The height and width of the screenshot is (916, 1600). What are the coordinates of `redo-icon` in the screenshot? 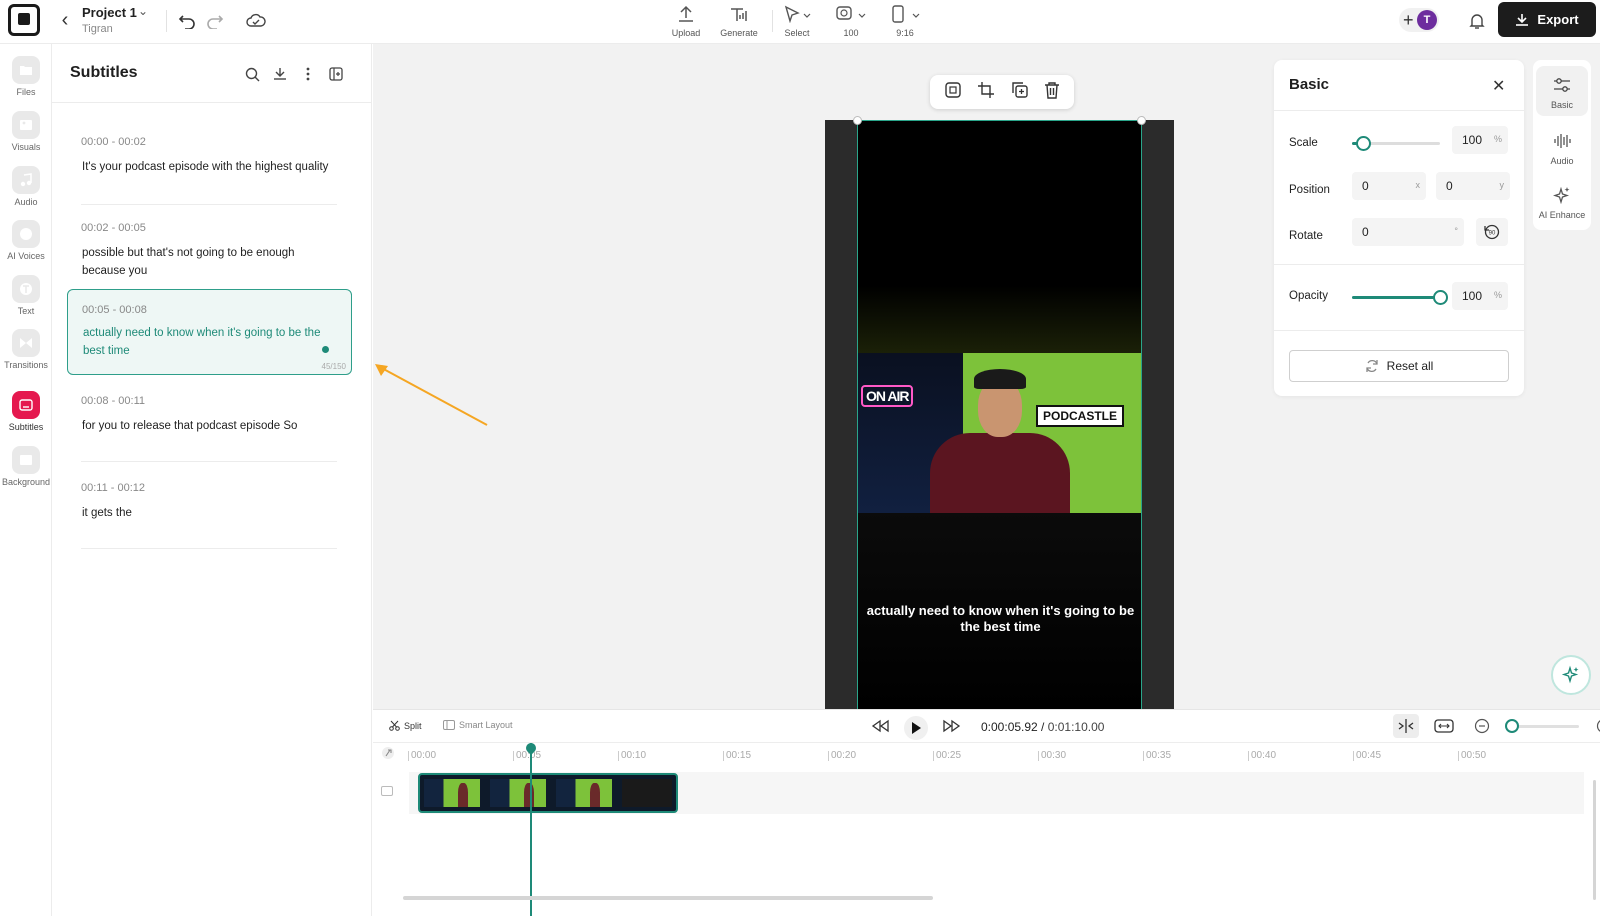 It's located at (215, 21).